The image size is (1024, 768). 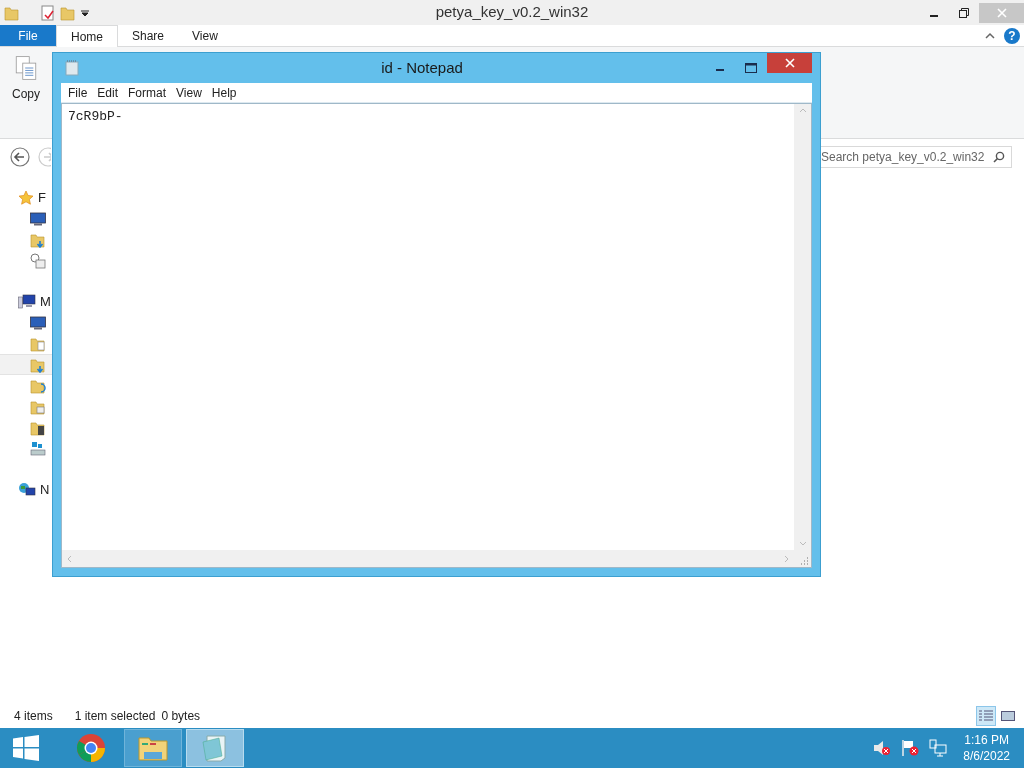 What do you see at coordinates (986, 716) in the screenshot?
I see `details-icon` at bounding box center [986, 716].